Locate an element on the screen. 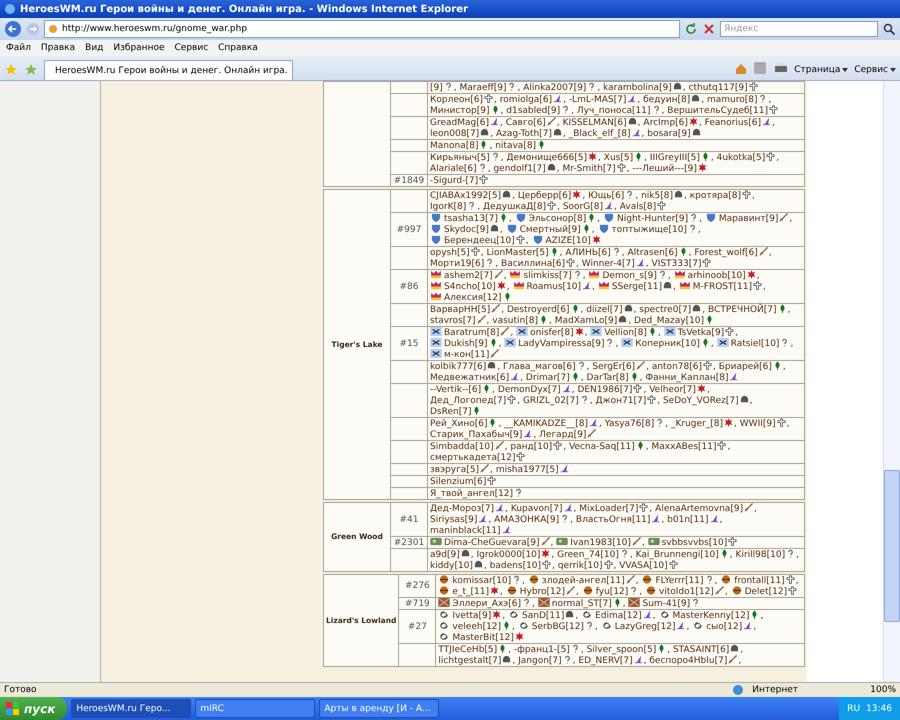 The width and height of the screenshot is (900, 720). player-name: м-кон[11] is located at coordinates (467, 355).